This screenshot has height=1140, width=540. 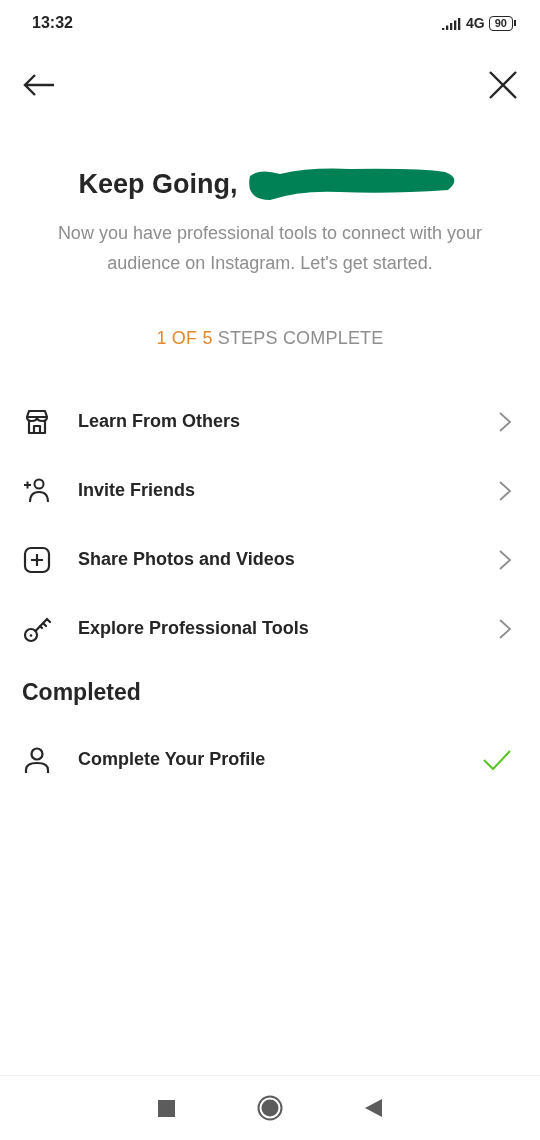 What do you see at coordinates (37, 559) in the screenshot?
I see `add-square-icon` at bounding box center [37, 559].